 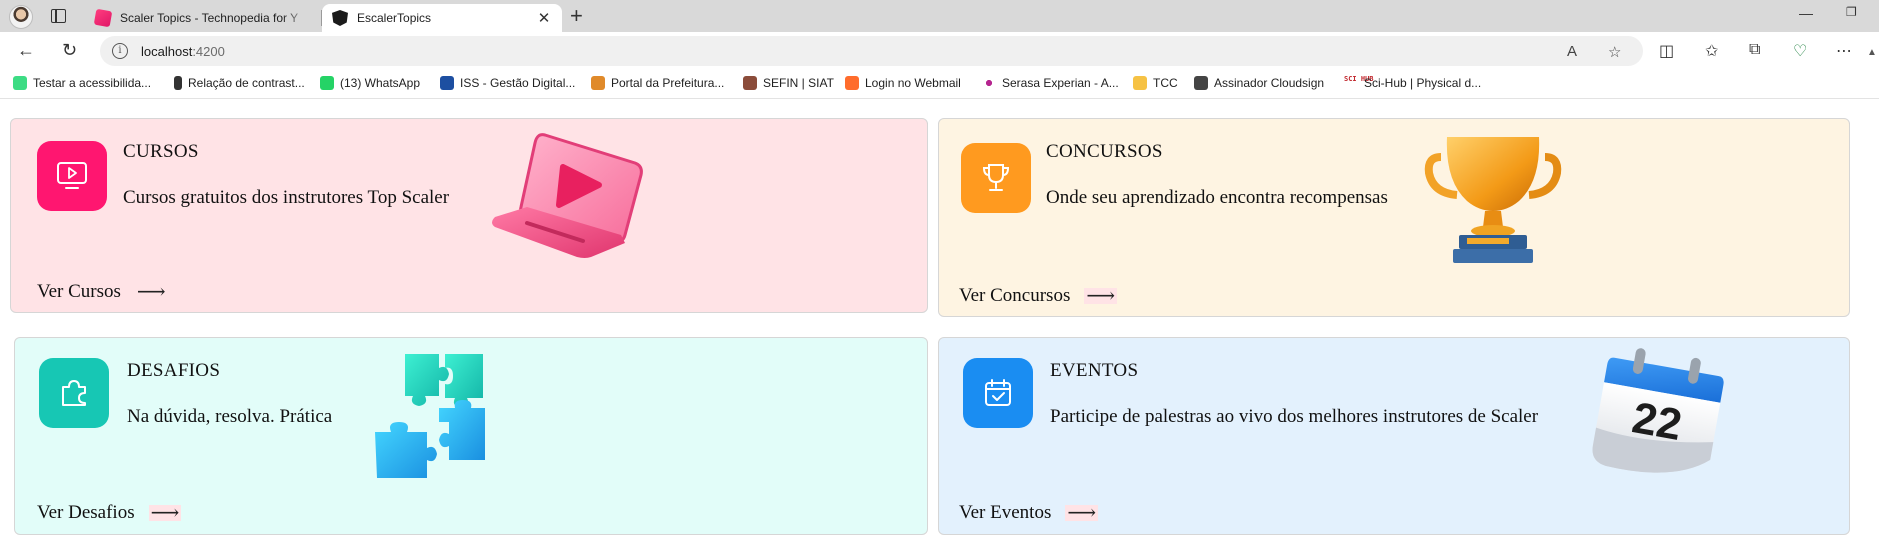 I want to click on card-title: CURSOS, so click(x=161, y=151).